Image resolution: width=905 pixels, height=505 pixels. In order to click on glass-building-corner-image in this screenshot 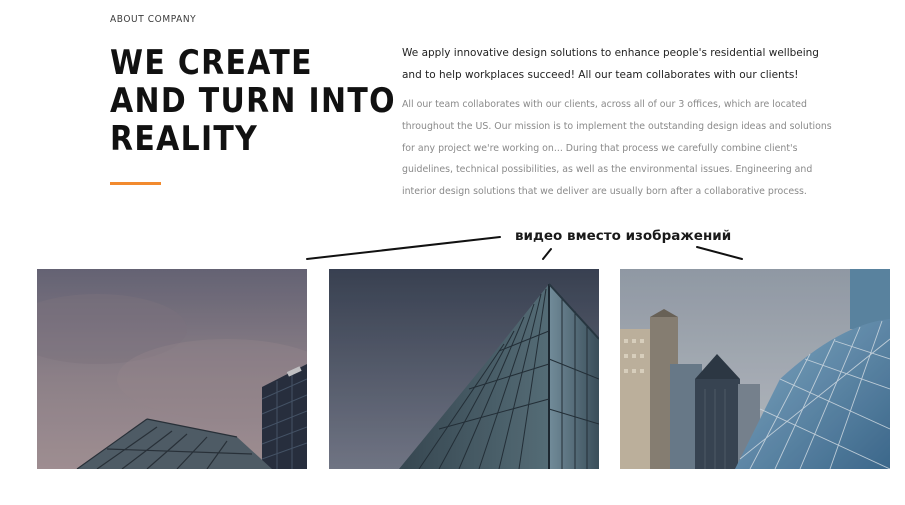, I will do `click(172, 369)`.